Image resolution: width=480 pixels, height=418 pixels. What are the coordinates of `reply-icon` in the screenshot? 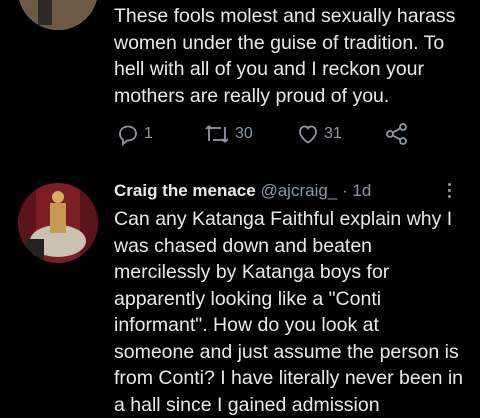 It's located at (128, 134).